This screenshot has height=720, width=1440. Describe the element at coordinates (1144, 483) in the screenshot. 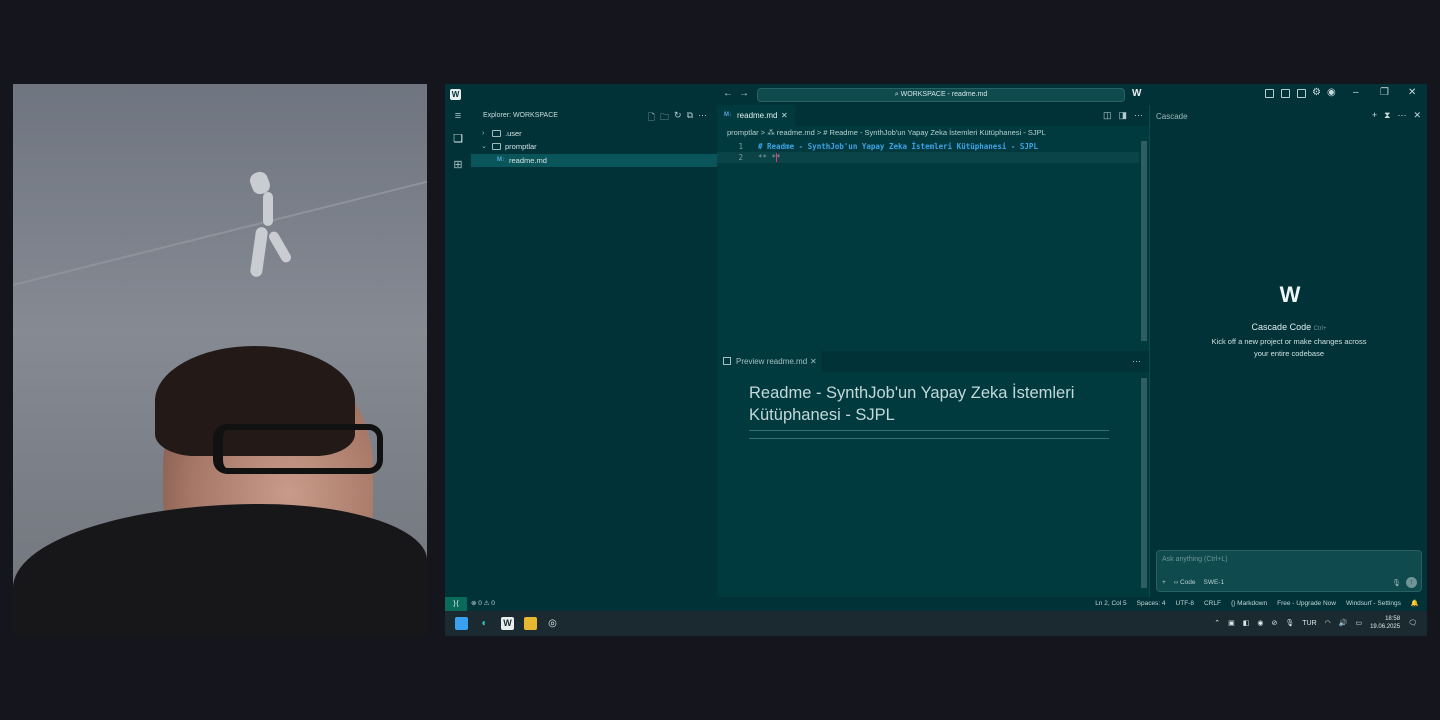

I see `preview-scrollbar` at that location.